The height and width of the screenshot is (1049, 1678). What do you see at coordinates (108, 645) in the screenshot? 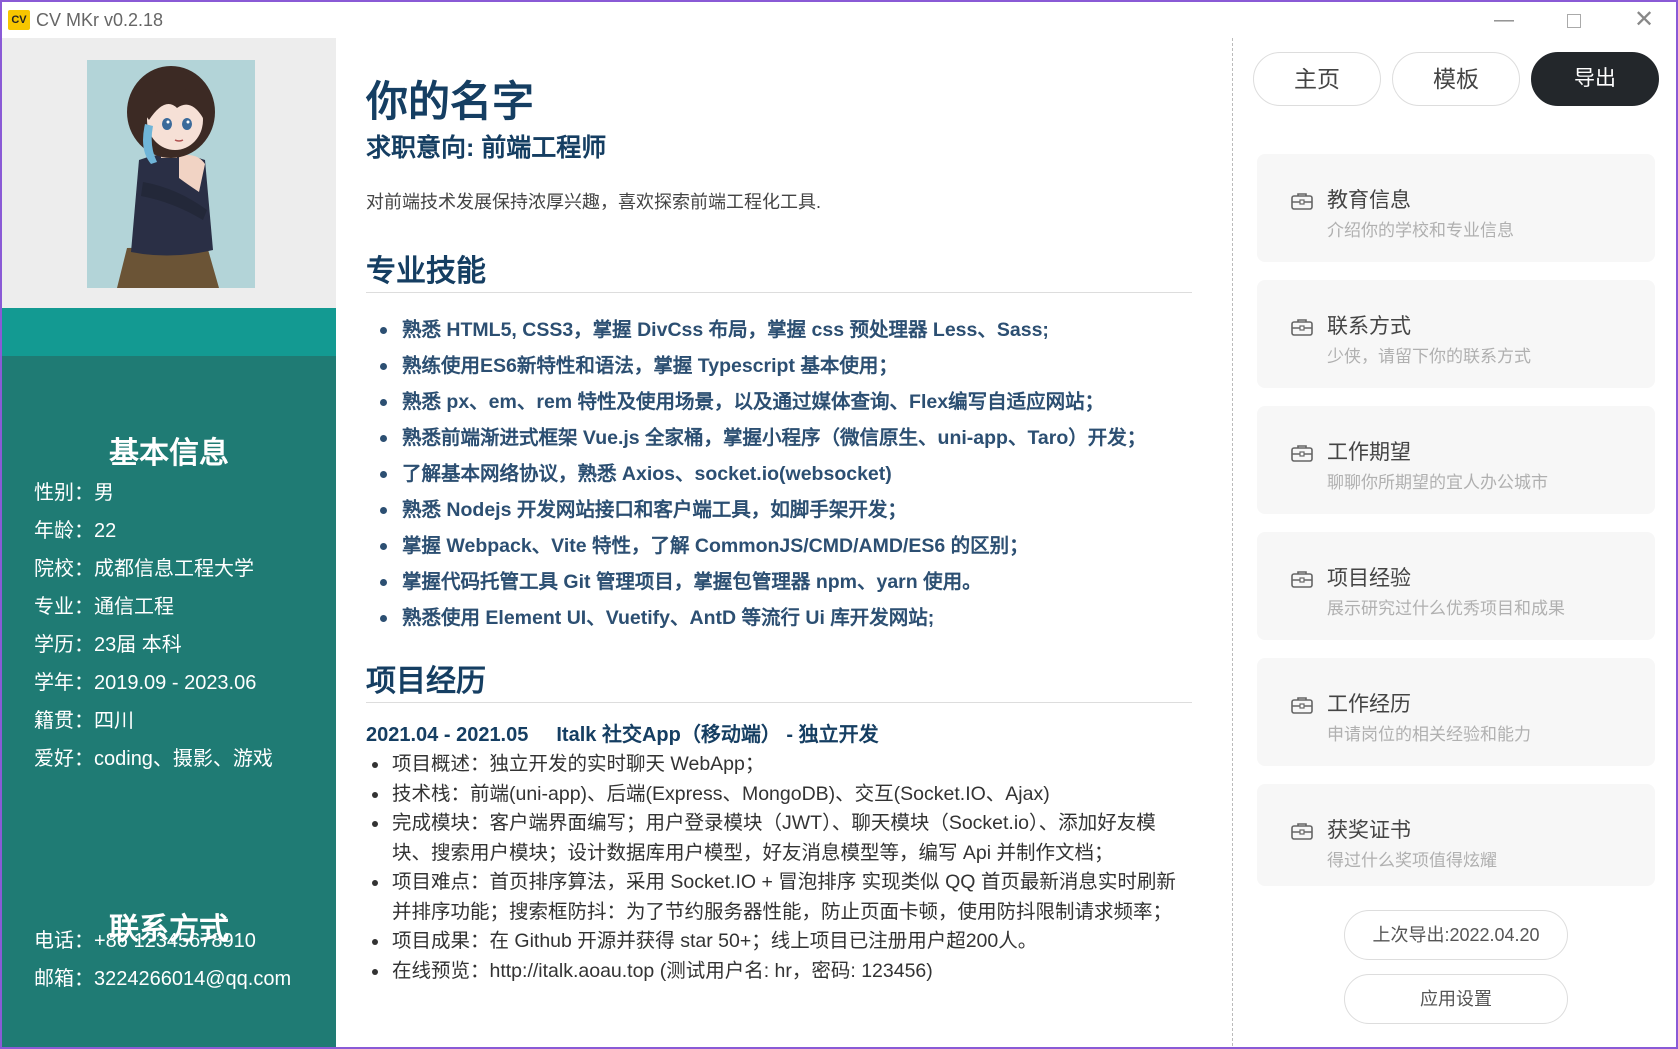
I see `info-degree: 学历：23届 本科` at bounding box center [108, 645].